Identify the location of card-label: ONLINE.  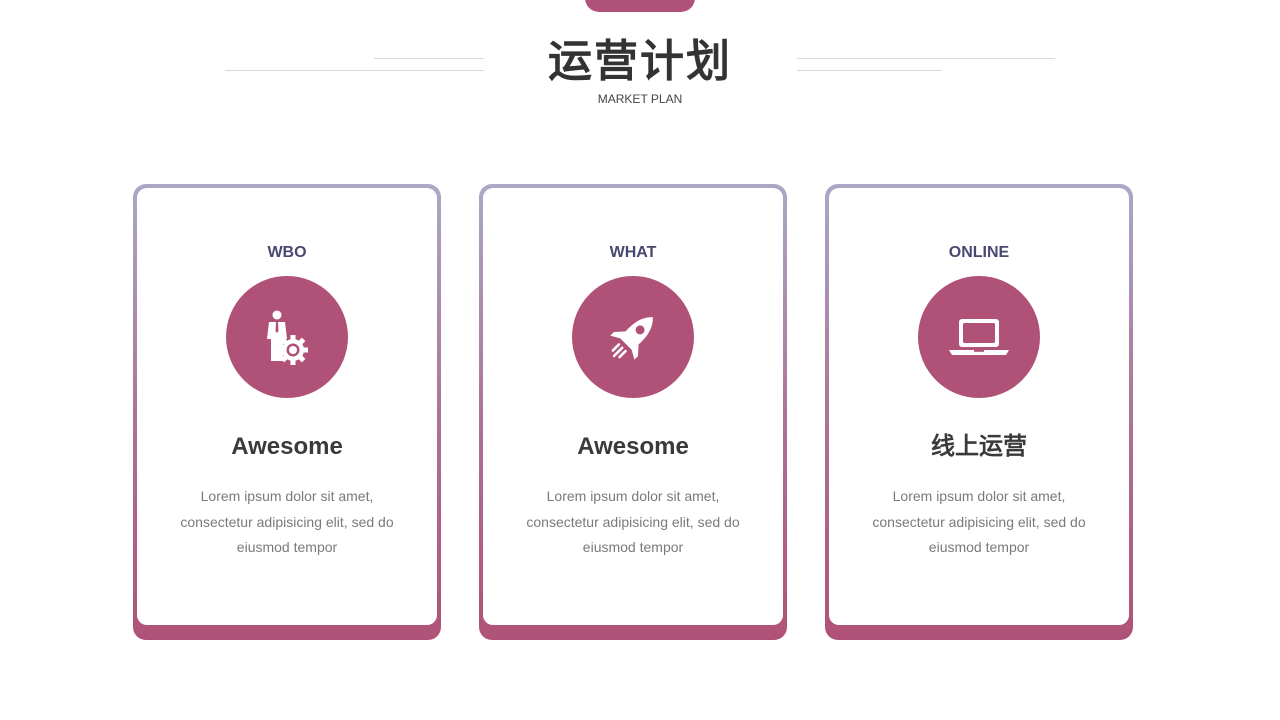
(979, 252).